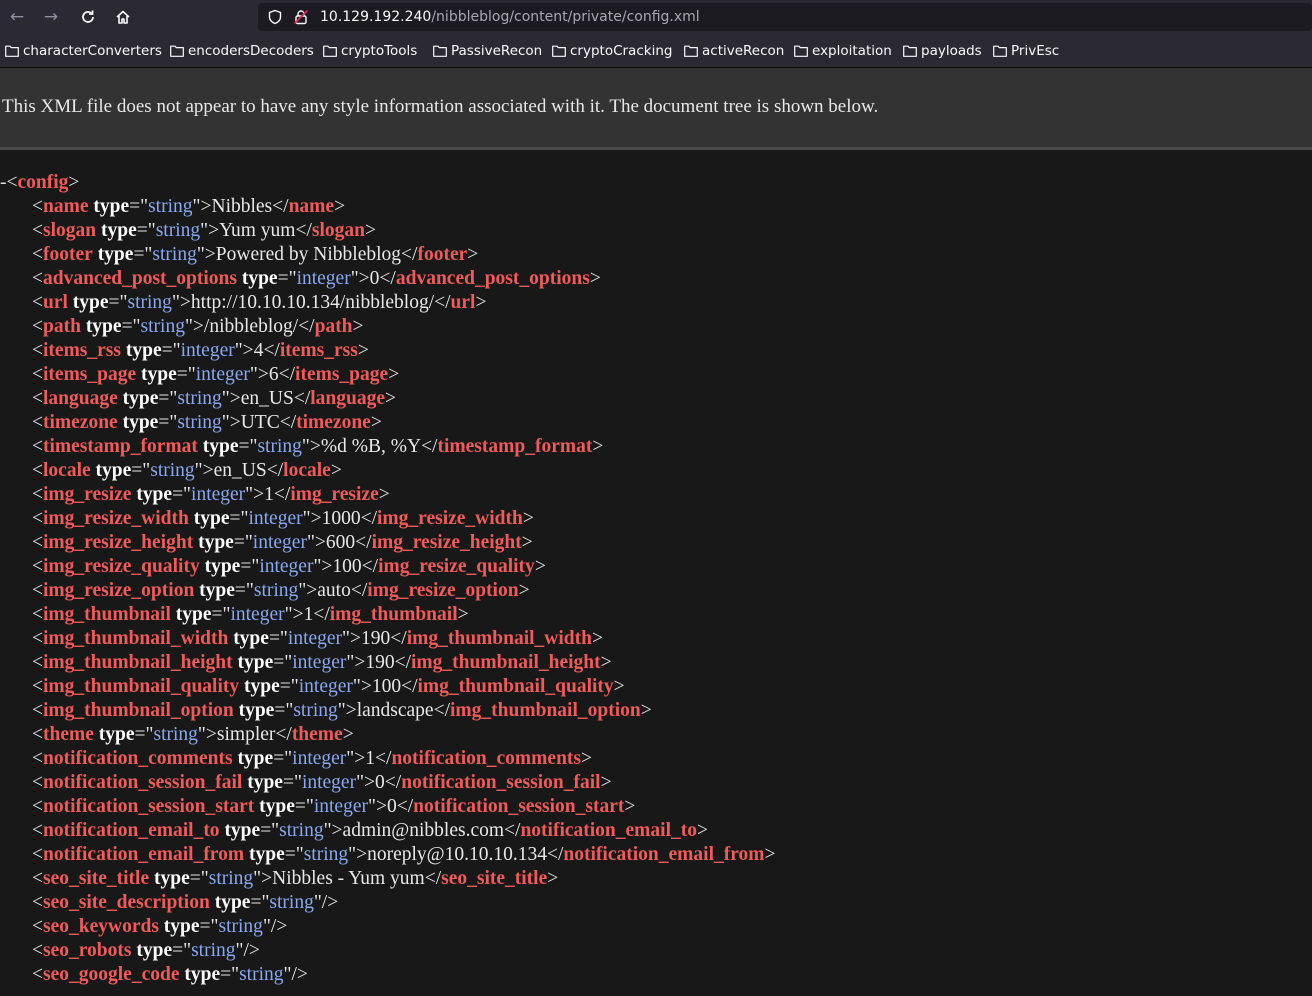 The width and height of the screenshot is (1312, 996). I want to click on bookmark-folder: characterConverters, so click(83, 51).